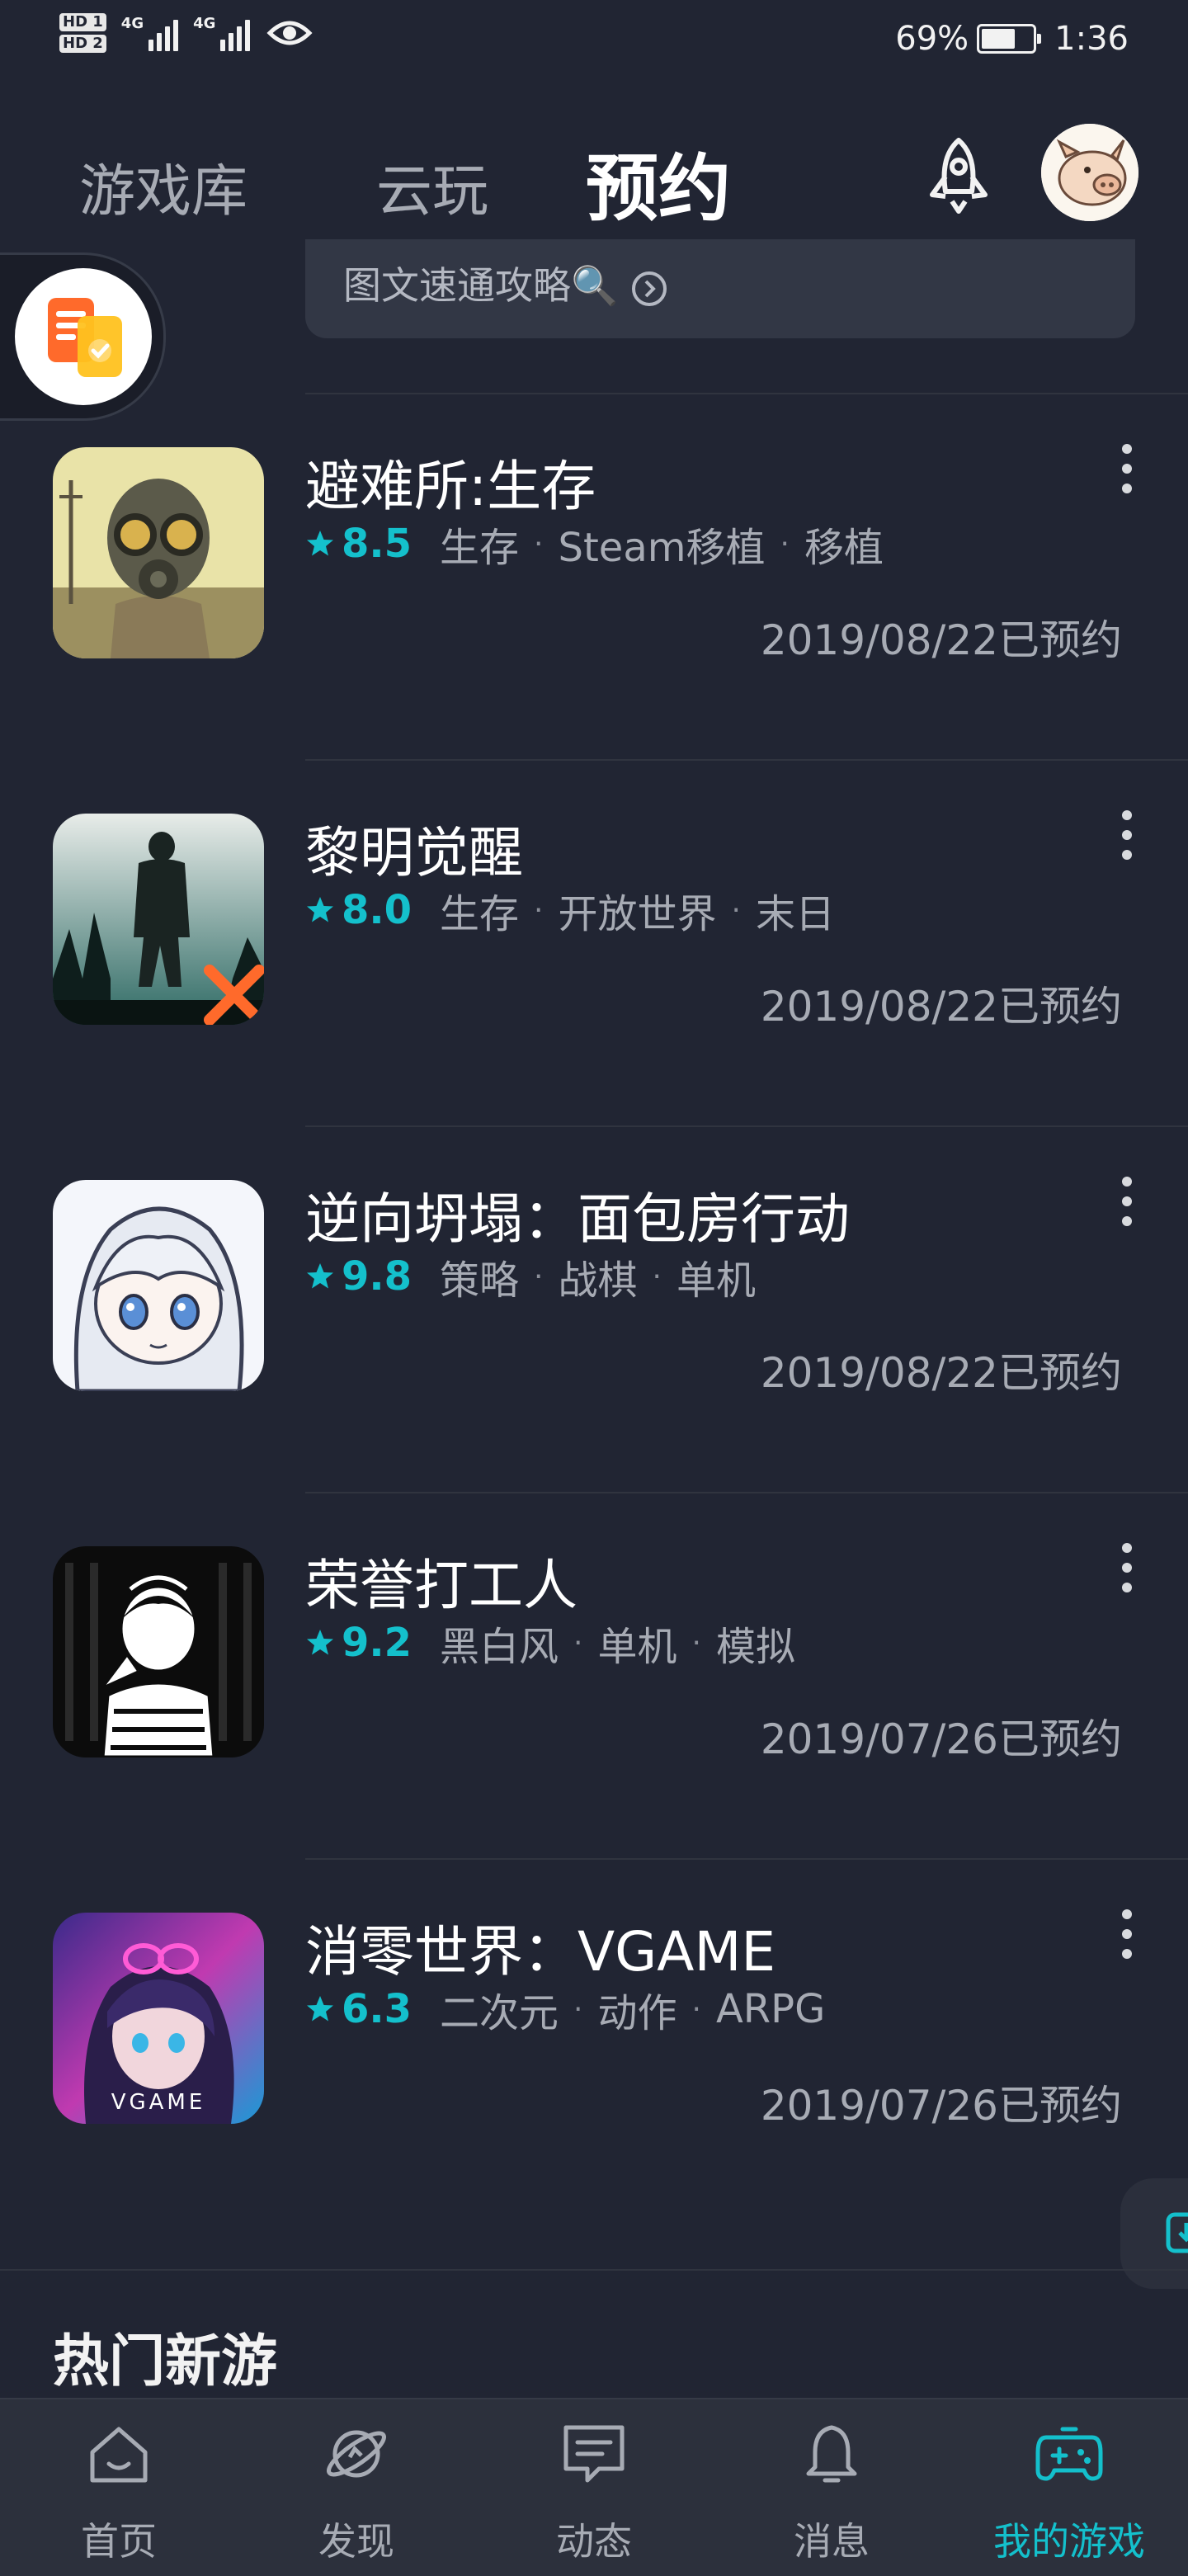 Image resolution: width=1188 pixels, height=2576 pixels. Describe the element at coordinates (377, 1643) in the screenshot. I see `rating: 9.2` at that location.